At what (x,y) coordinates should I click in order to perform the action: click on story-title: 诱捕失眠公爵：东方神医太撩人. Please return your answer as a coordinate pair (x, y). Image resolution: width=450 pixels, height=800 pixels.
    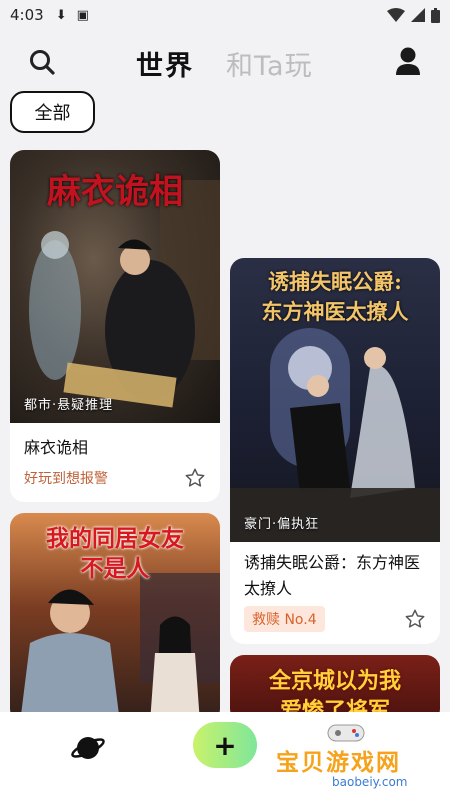
    Looking at the image, I should click on (332, 575).